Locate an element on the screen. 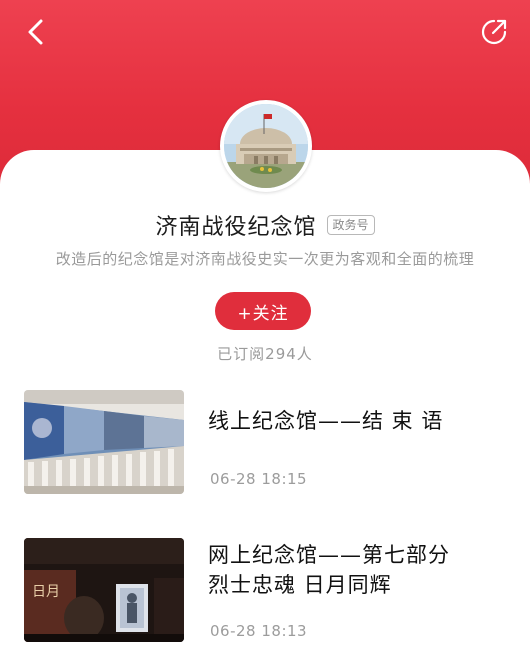 The image size is (530, 663). account-title-row: 济南战役纪念馆 政务号 is located at coordinates (265, 225).